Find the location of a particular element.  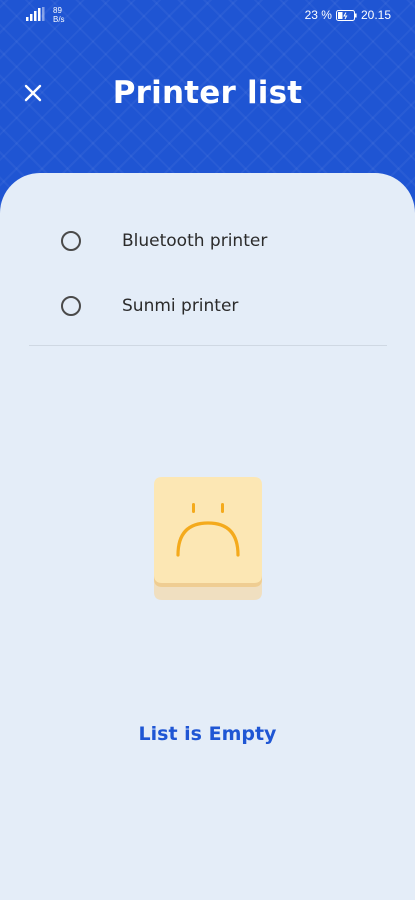

page-title: Printer list is located at coordinates (207, 93).